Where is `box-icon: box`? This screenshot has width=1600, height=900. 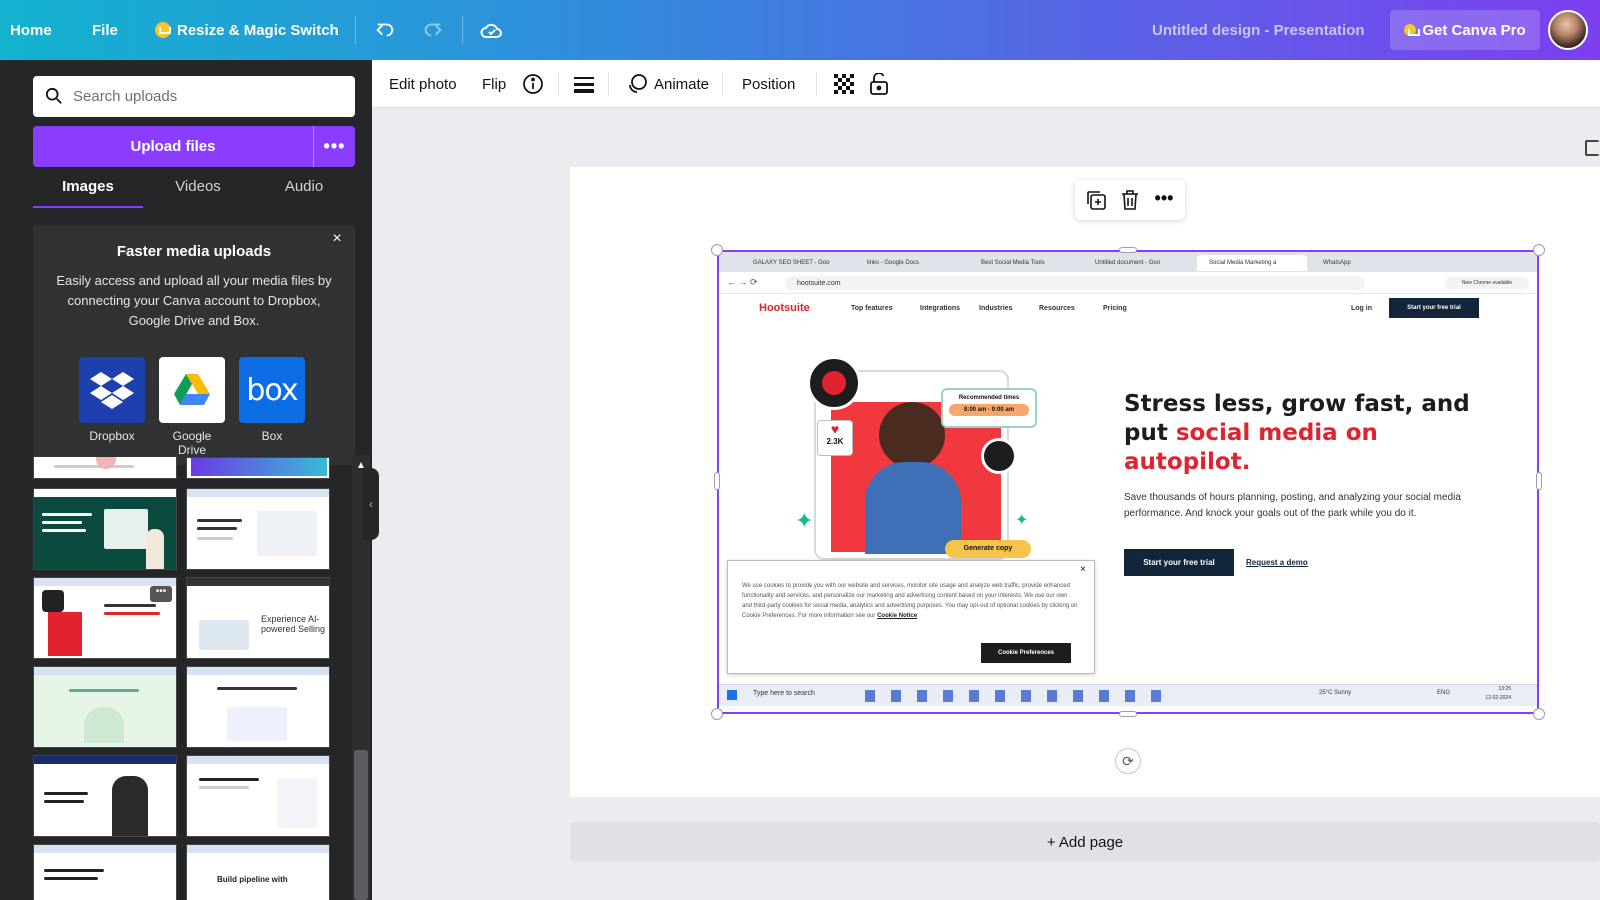
box-icon: box is located at coordinates (272, 390).